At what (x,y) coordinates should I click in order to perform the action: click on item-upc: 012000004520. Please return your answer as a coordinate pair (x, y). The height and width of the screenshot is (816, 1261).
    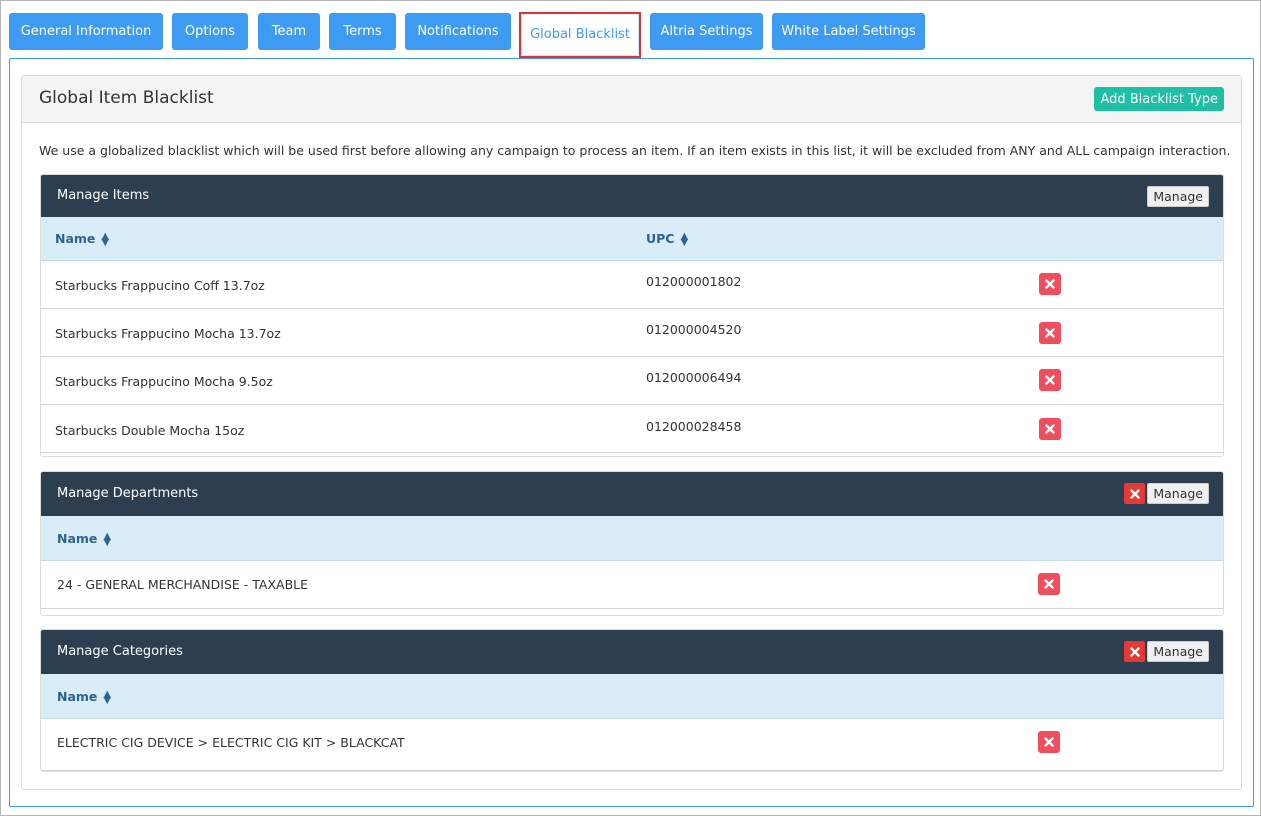
    Looking at the image, I should click on (694, 329).